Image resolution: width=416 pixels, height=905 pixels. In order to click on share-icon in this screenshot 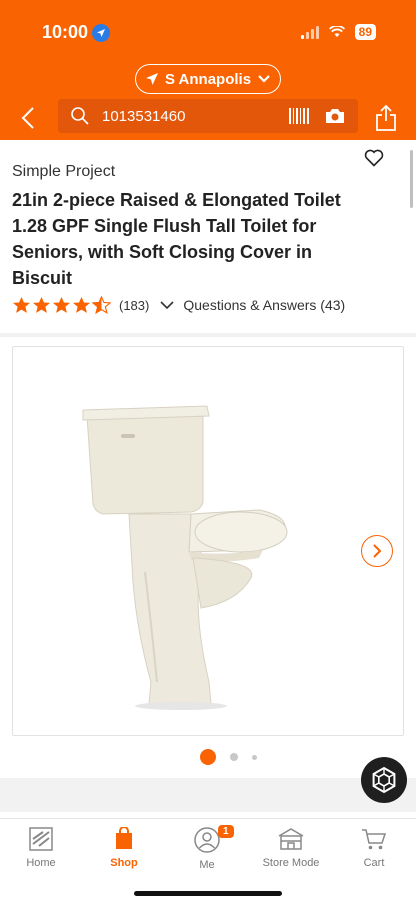, I will do `click(386, 117)`.